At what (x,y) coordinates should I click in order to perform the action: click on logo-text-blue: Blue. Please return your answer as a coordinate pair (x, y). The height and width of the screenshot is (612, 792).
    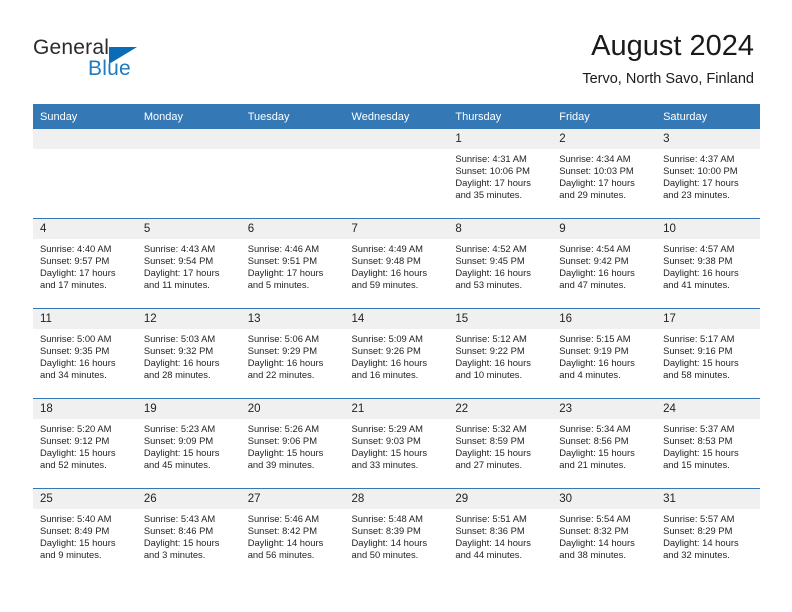
    Looking at the image, I should click on (109, 68).